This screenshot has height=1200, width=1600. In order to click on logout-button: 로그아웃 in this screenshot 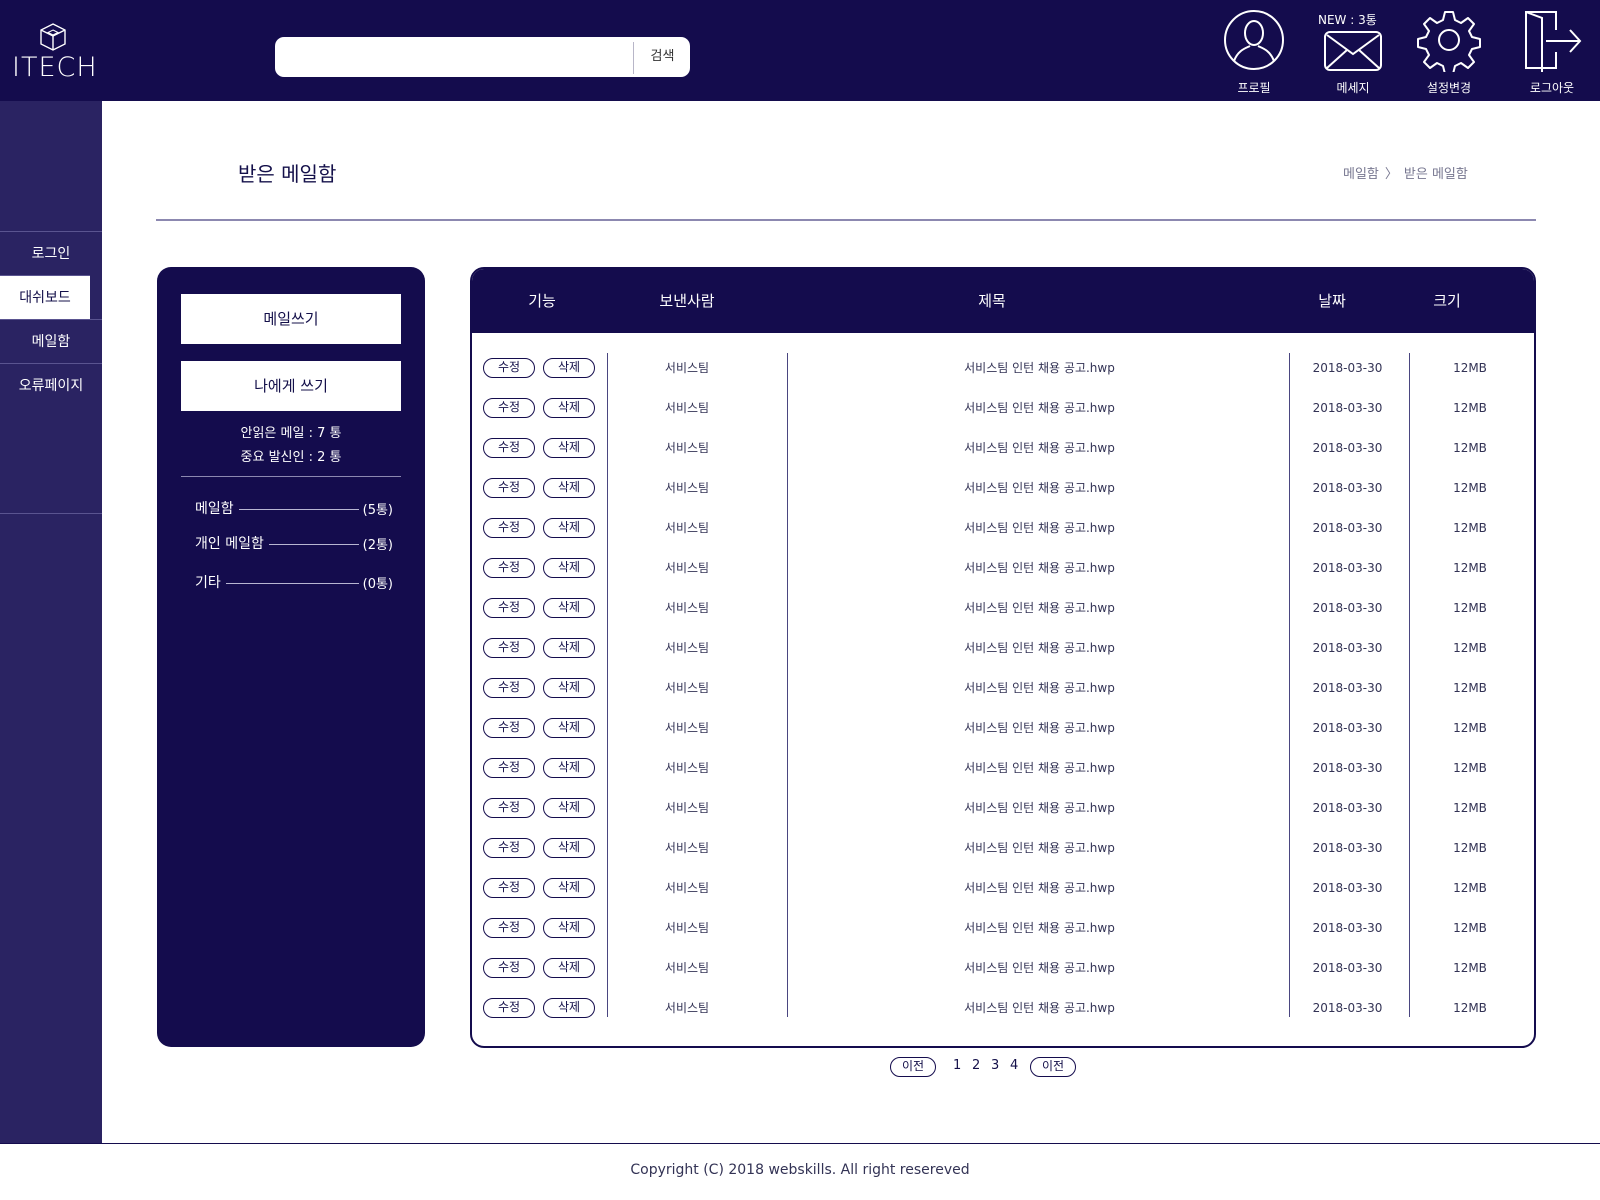, I will do `click(1552, 52)`.